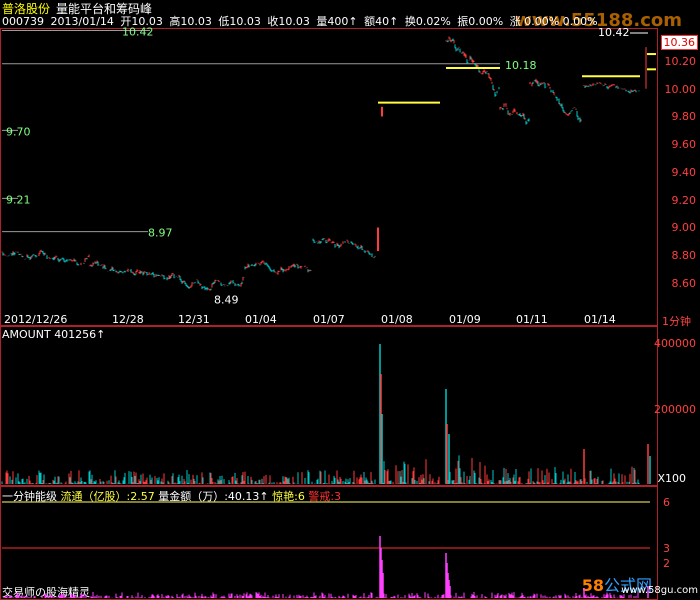 The height and width of the screenshot is (600, 700). I want to click on amplitude: 振0.00%, so click(480, 21).